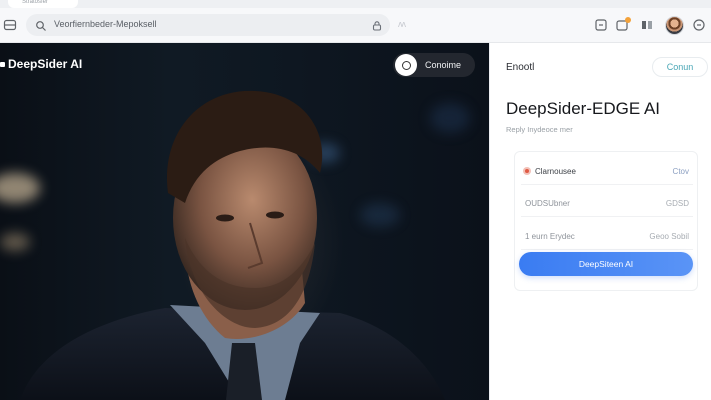 The image size is (711, 400). I want to click on browser-toolbar: Veorfiernbeder-Mepoksell ʌʌ, so click(355, 25).